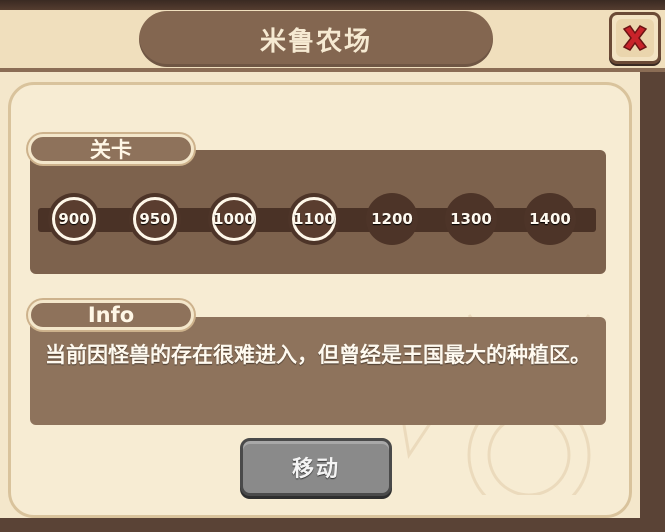 The width and height of the screenshot is (665, 532). What do you see at coordinates (318, 355) in the screenshot?
I see `info-description: 当前因怪兽的存在很难进入，但曾经是王国最大的种植区。` at bounding box center [318, 355].